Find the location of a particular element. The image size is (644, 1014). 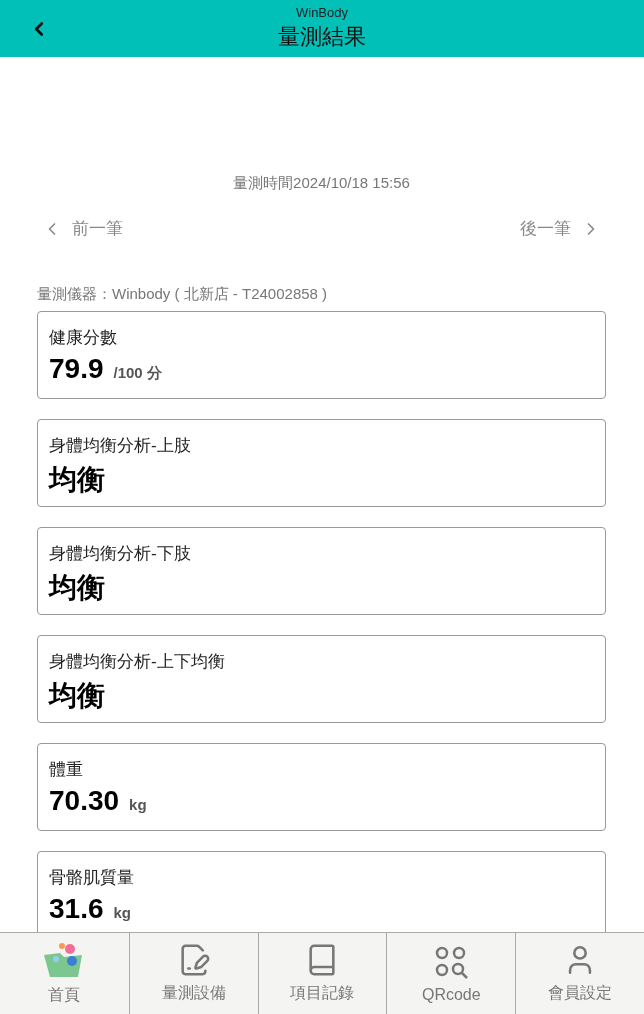

previous-button: 前一筆 is located at coordinates (82, 228).